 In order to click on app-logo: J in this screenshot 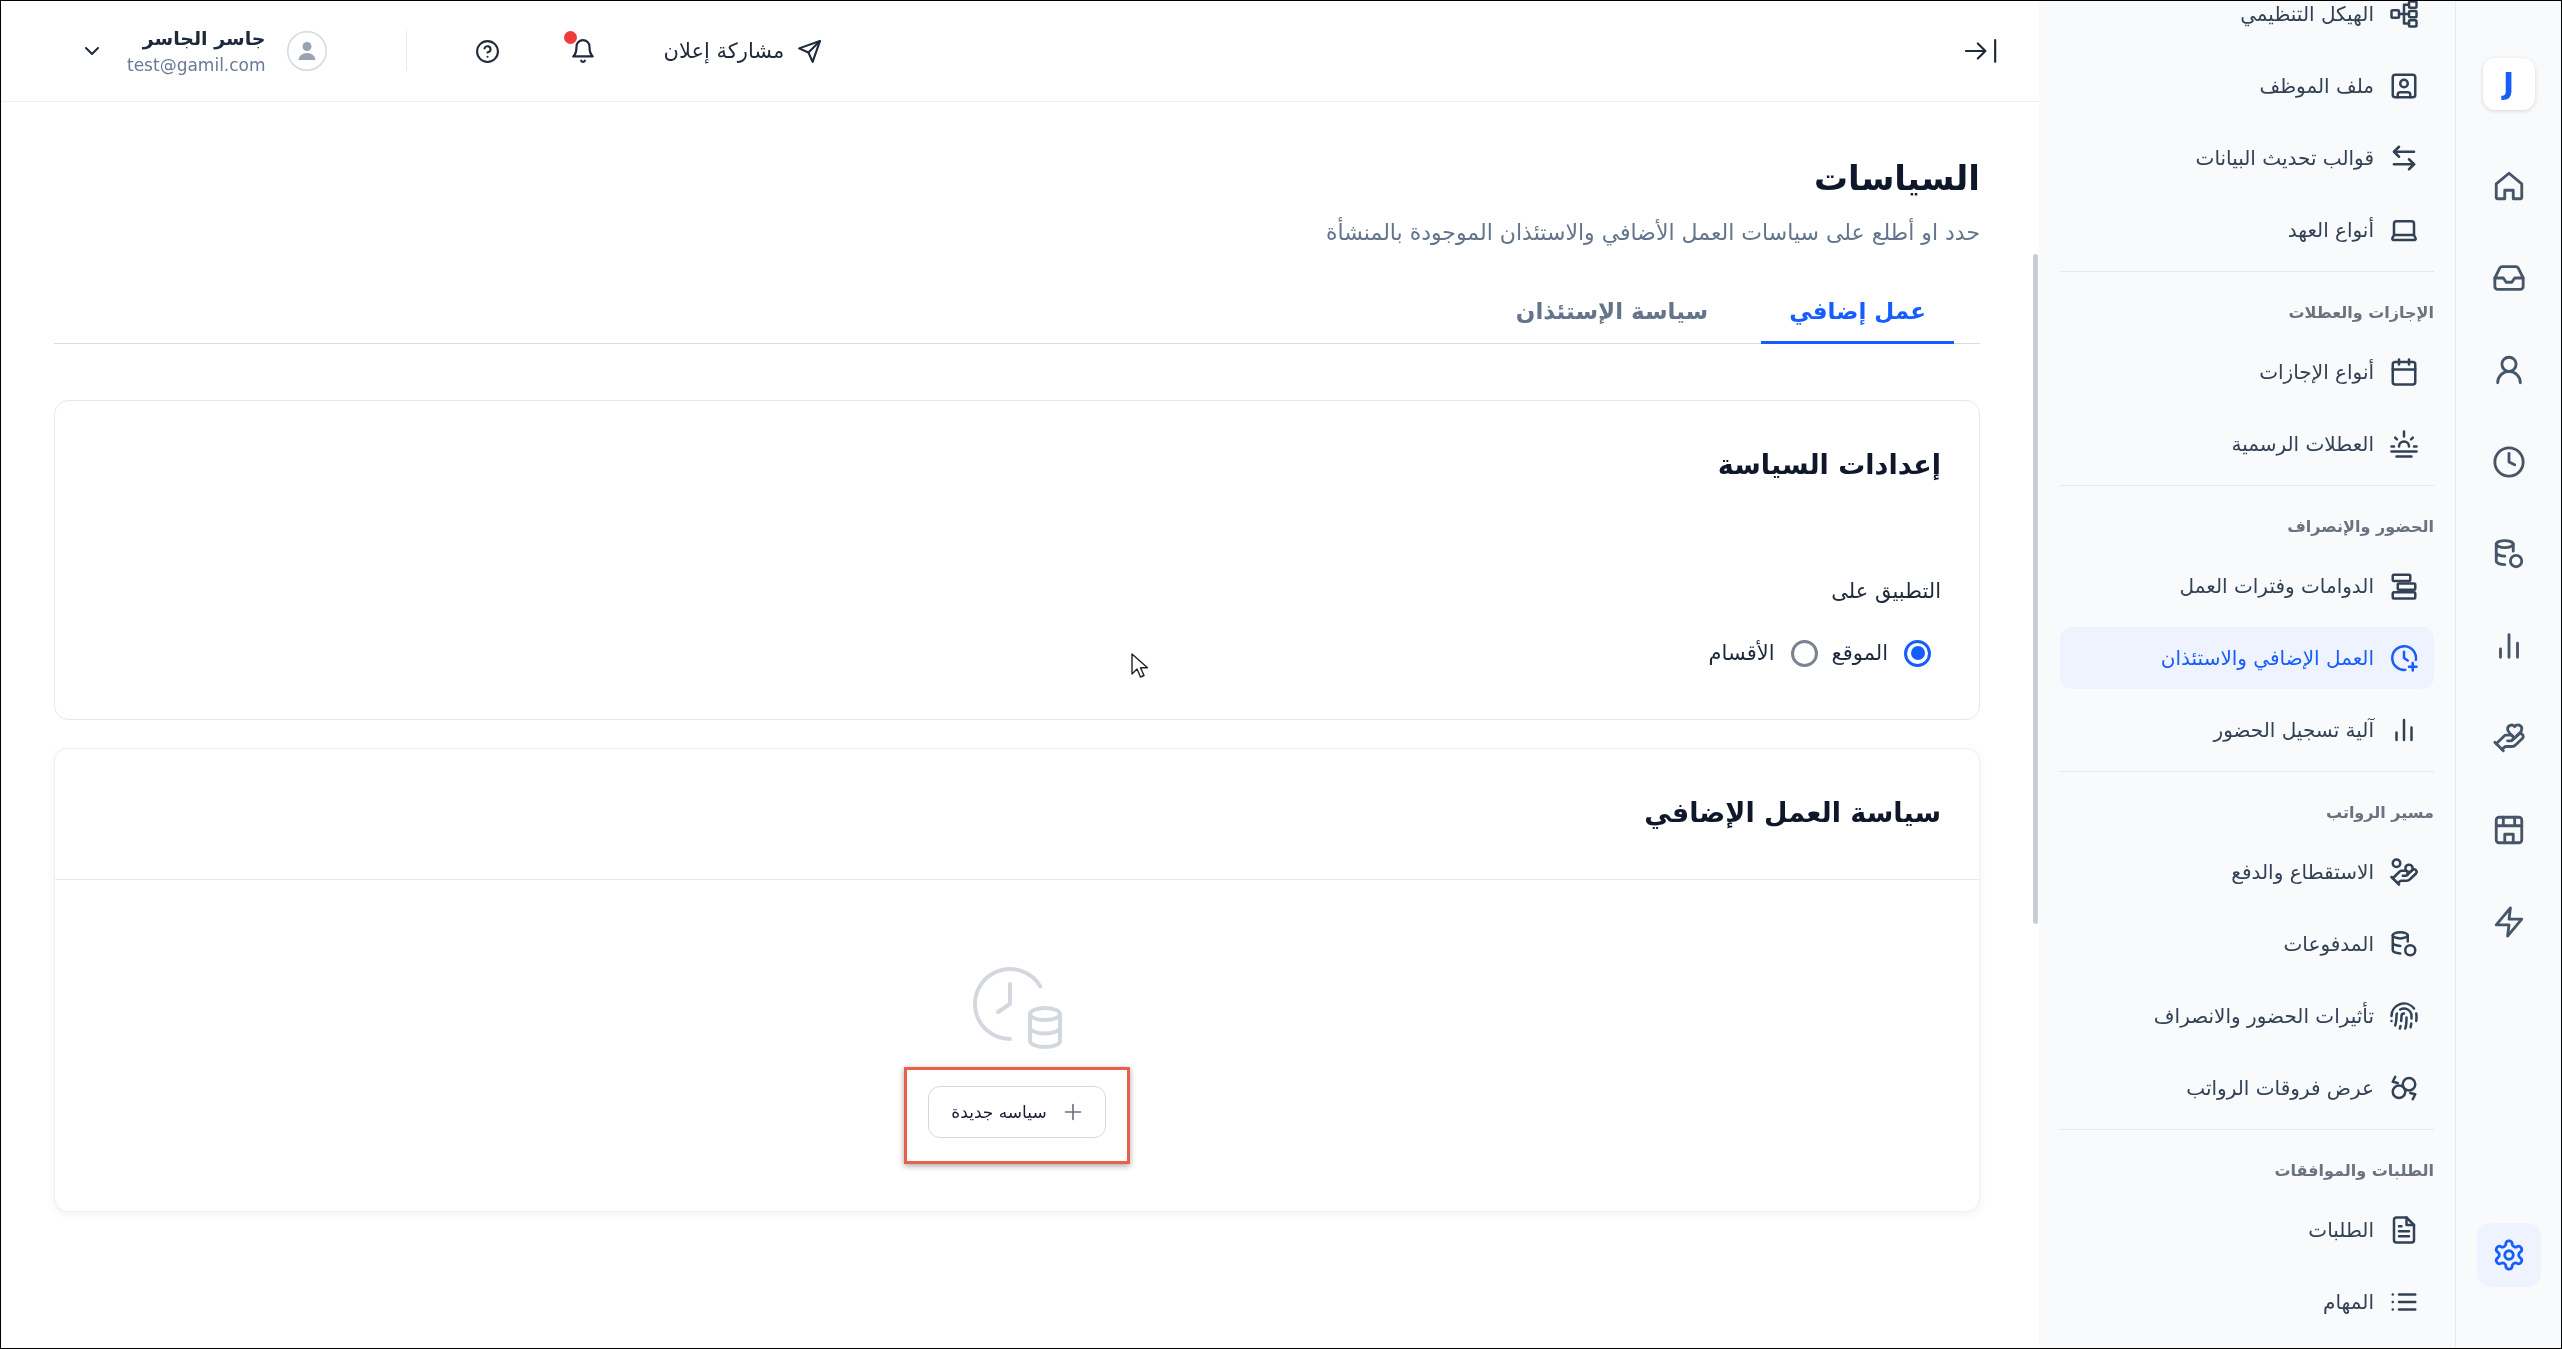, I will do `click(2508, 84)`.